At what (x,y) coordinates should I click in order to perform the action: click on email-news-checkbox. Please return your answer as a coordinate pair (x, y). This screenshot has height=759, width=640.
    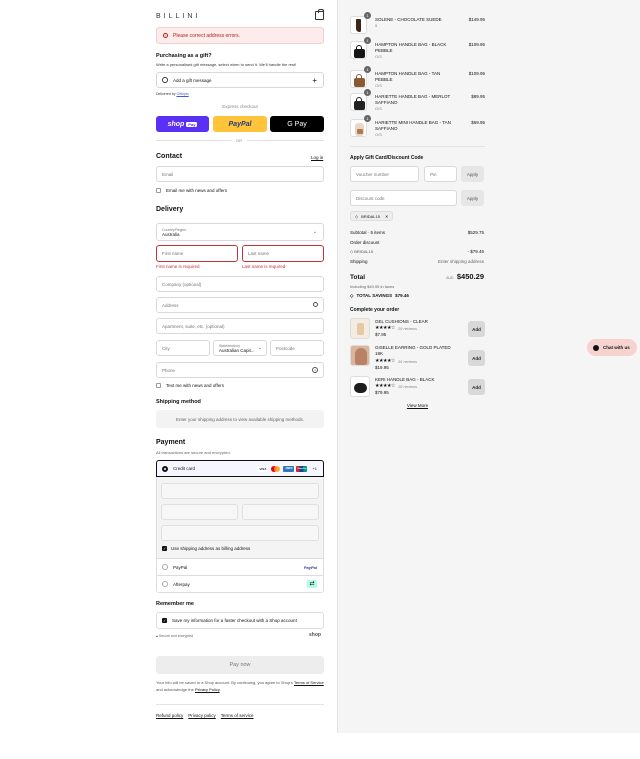
    Looking at the image, I should click on (158, 190).